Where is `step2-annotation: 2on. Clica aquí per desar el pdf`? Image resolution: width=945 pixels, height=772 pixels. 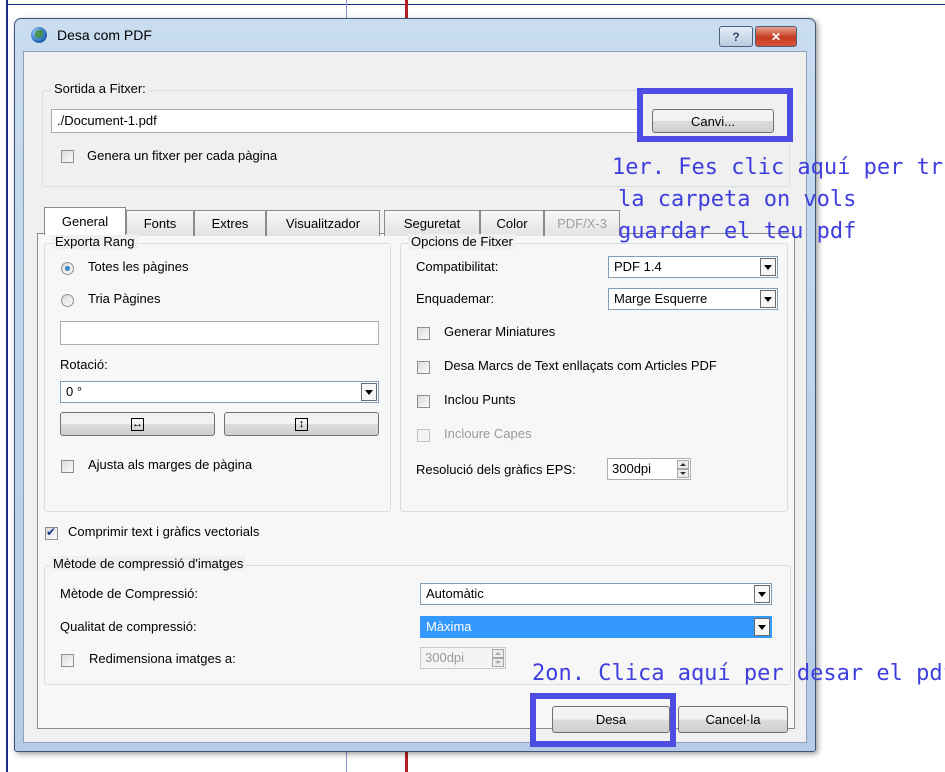 step2-annotation: 2on. Clica aquí per desar el pdf is located at coordinates (738, 673).